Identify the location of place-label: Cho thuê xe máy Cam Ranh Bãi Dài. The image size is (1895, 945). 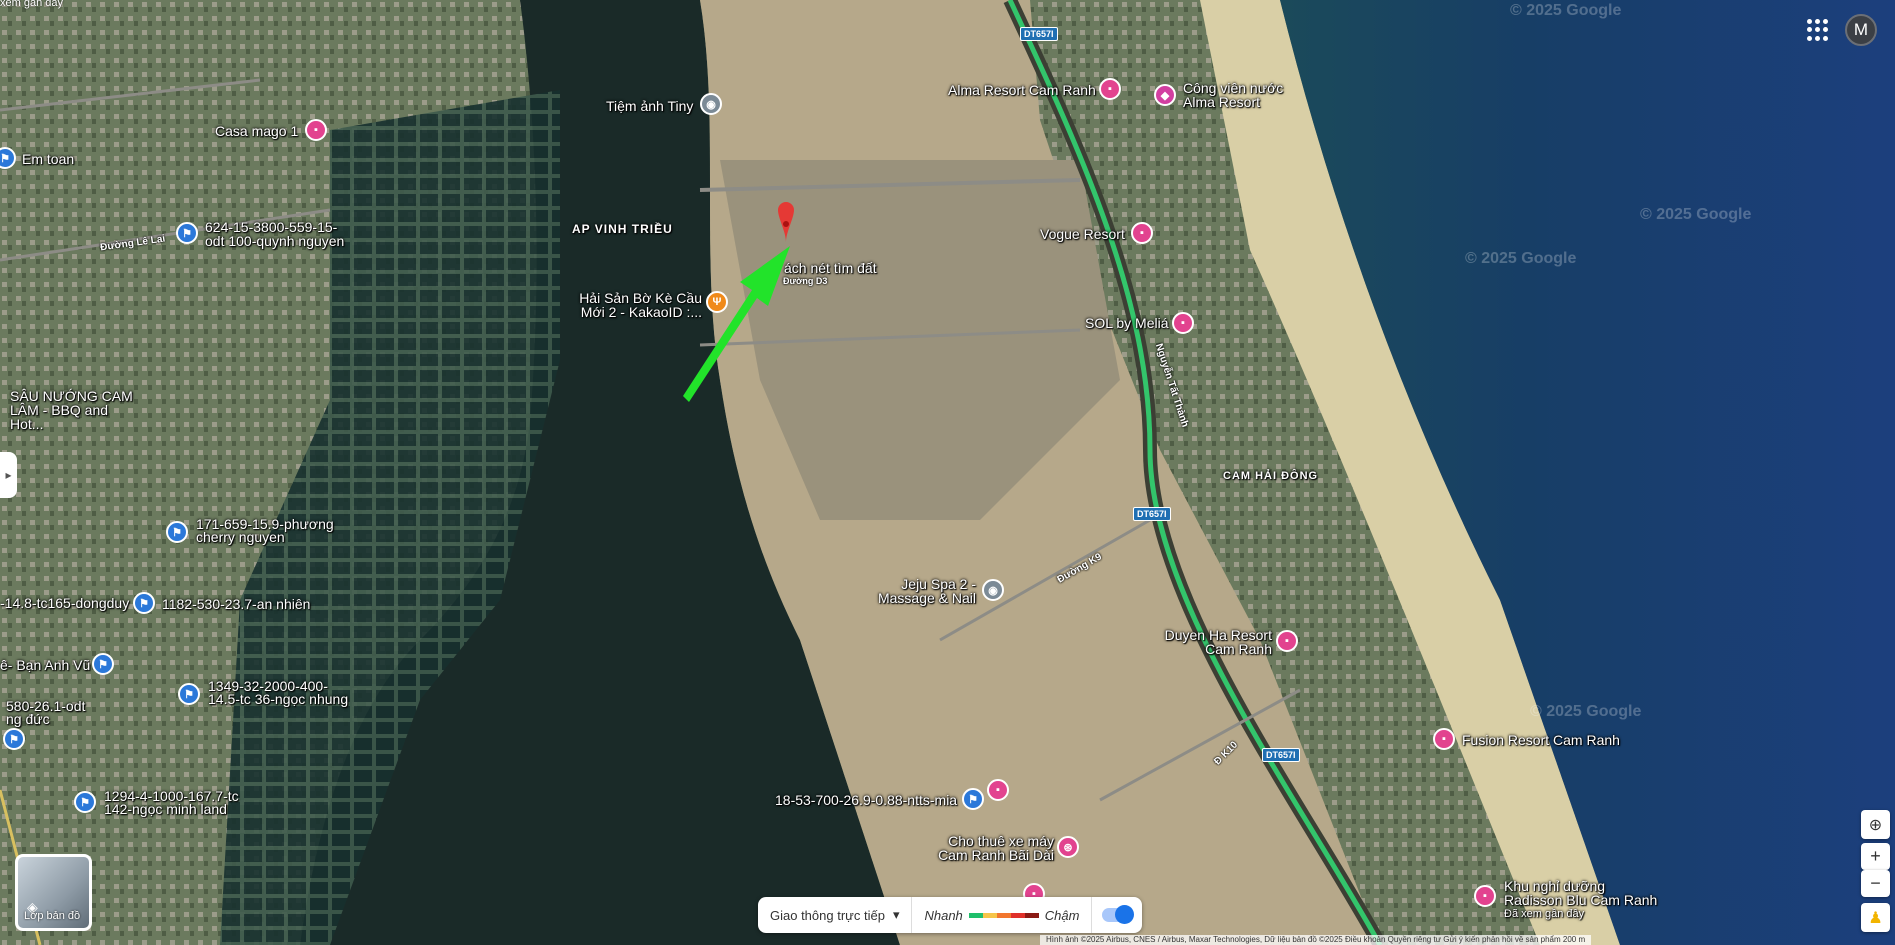
(992, 848).